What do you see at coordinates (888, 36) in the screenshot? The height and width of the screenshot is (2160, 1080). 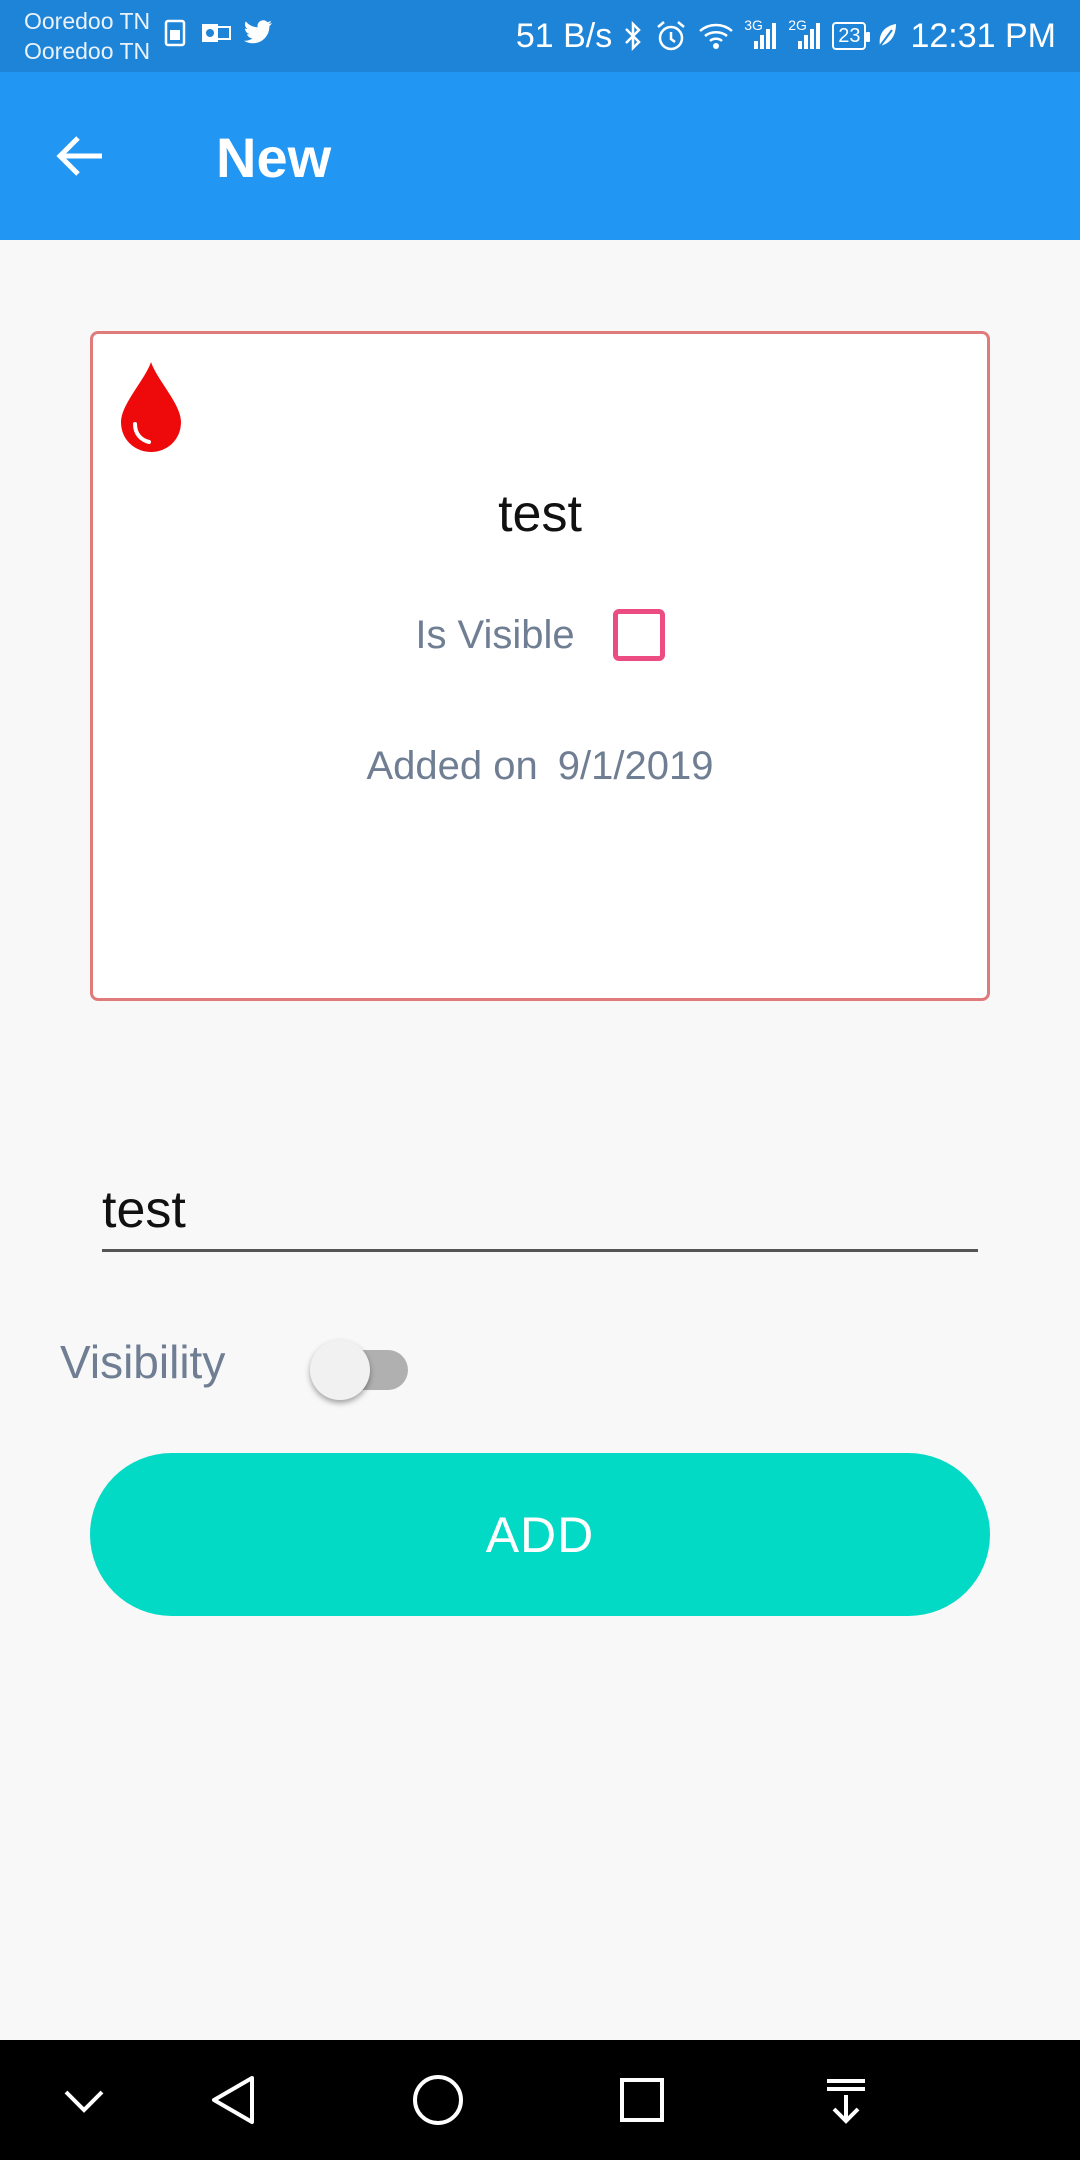 I see `leaf-icon` at bounding box center [888, 36].